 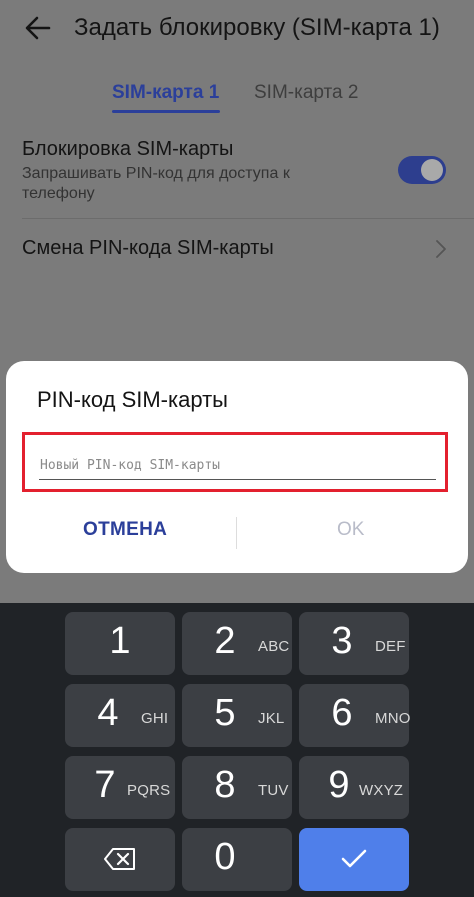 I want to click on backspace-key, so click(x=120, y=859).